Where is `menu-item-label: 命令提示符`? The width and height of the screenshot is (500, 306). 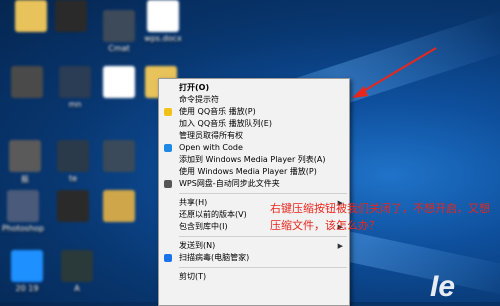
menu-item-label: 命令提示符 is located at coordinates (199, 99).